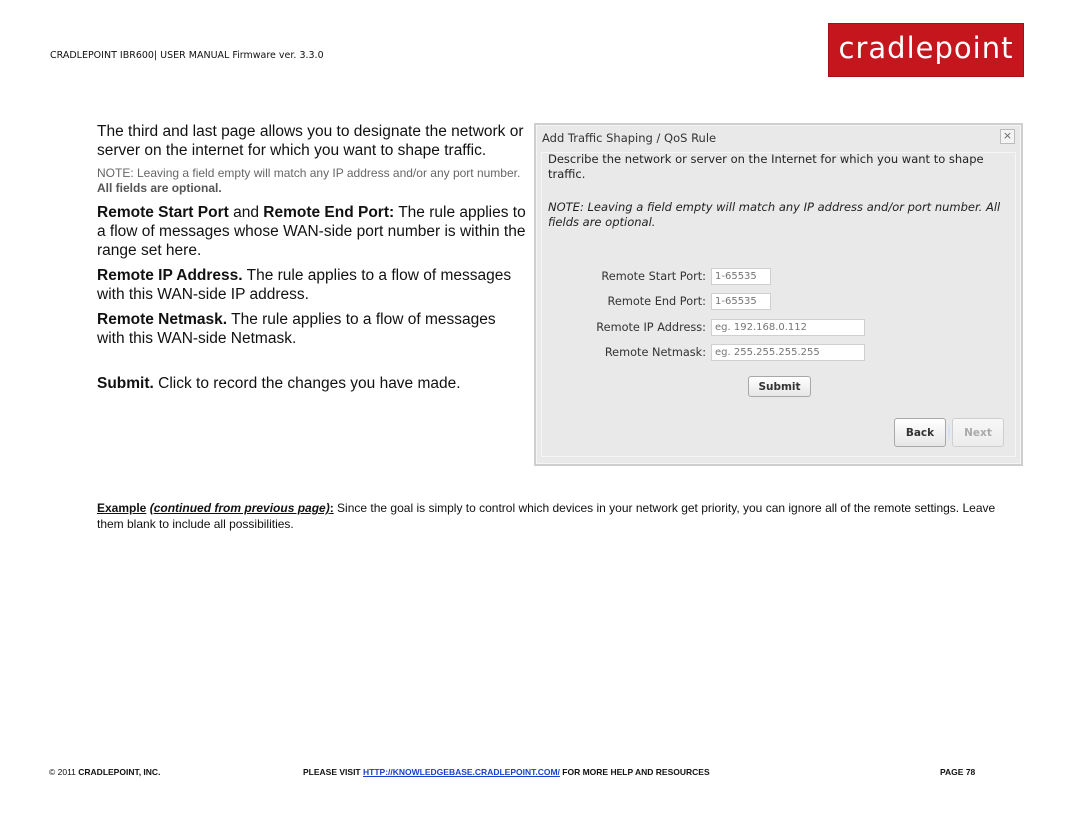 The image size is (1080, 834). I want to click on note-bold: All fields are optional., so click(159, 188).